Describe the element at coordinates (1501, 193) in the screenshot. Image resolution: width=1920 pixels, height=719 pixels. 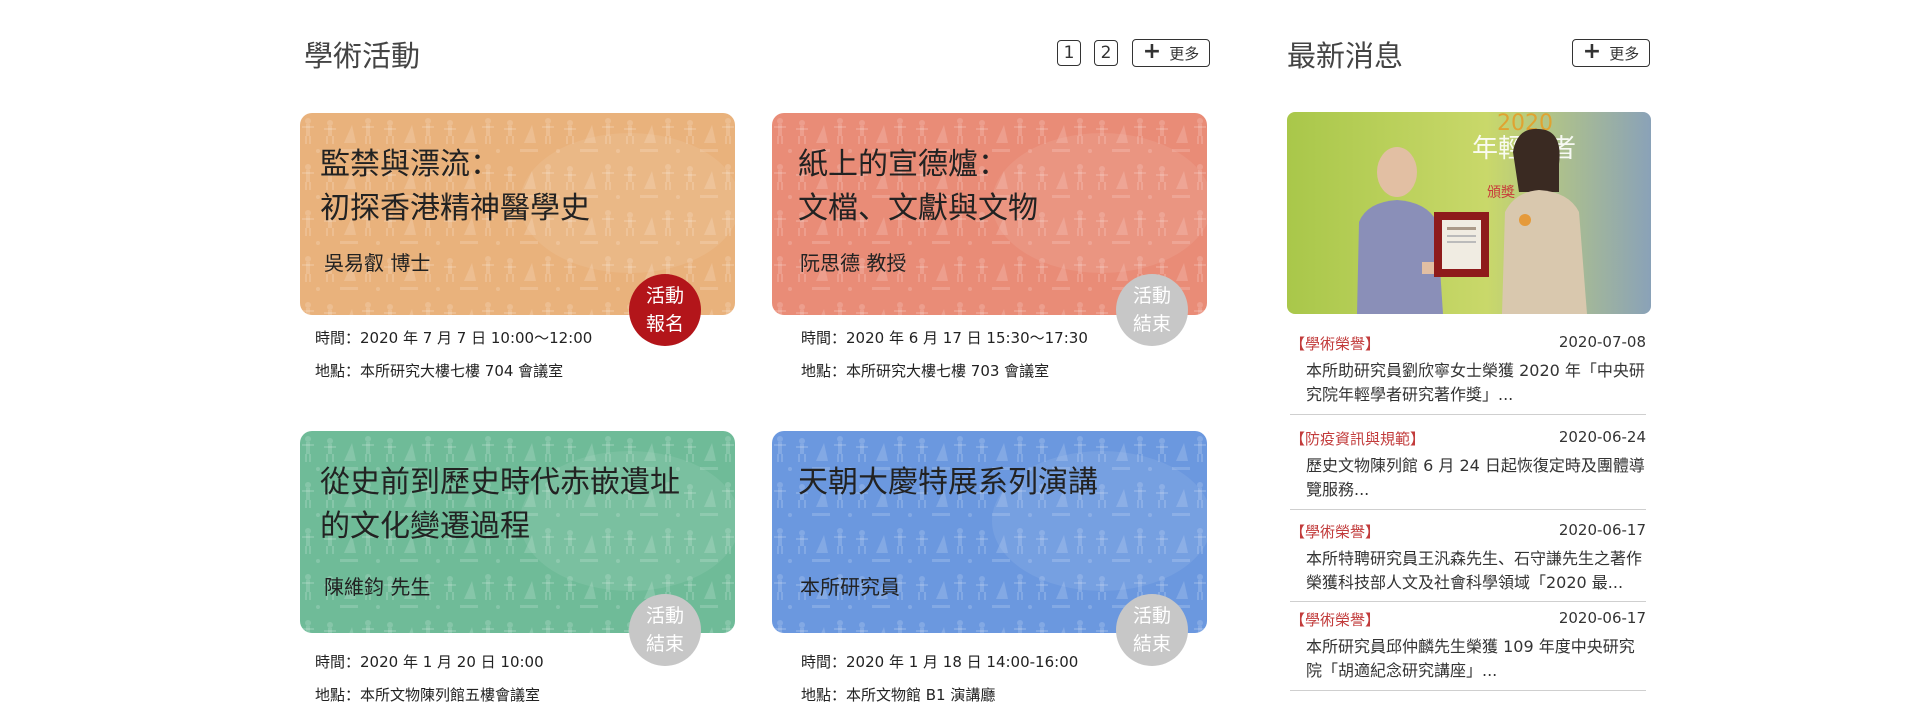
I see `svg-text: 頒獎` at that location.